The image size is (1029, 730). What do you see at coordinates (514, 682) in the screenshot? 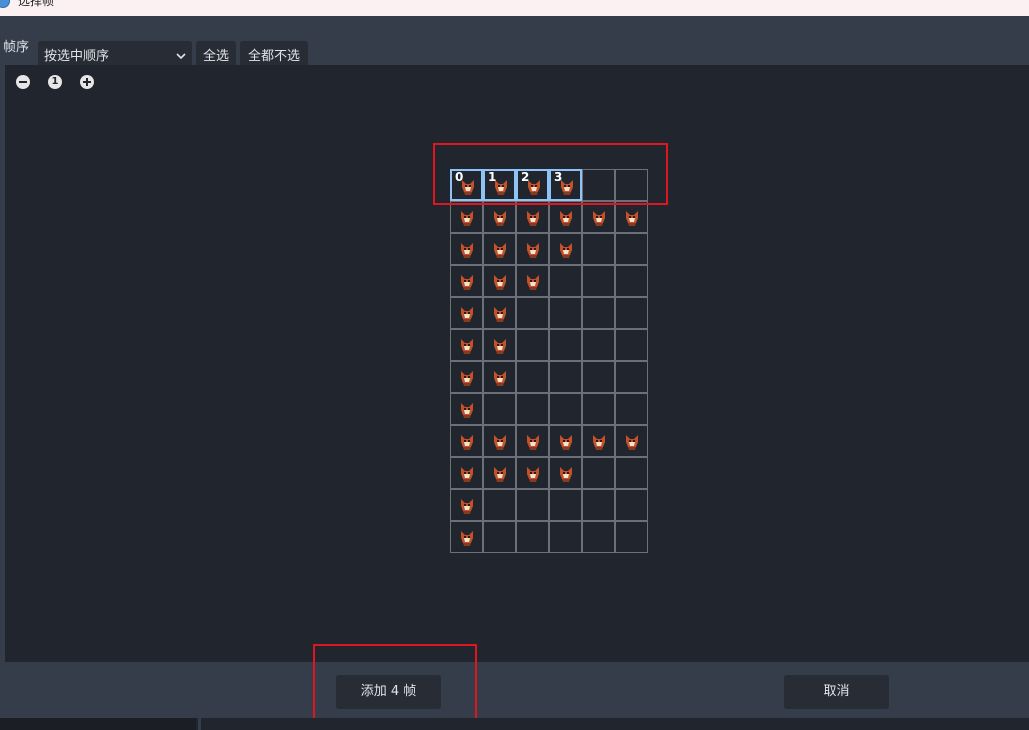
I see `footer-bar: 添加 4 帧 取消` at bounding box center [514, 682].